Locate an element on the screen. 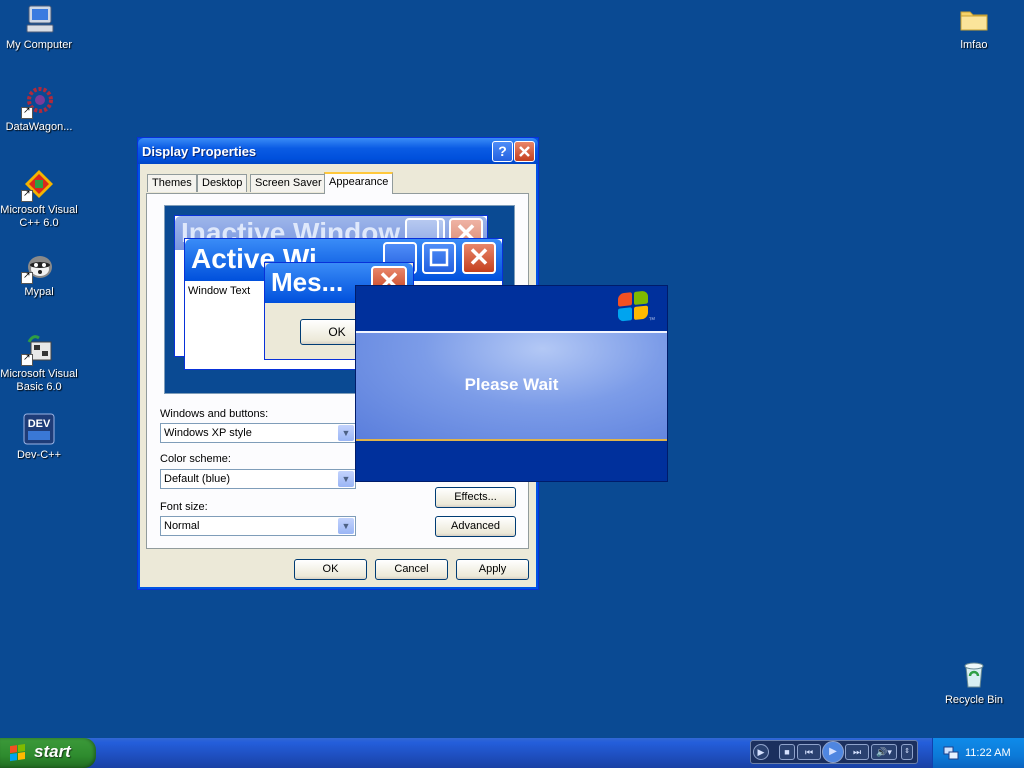  taskbar: start ▶ ■ ⏮ ▶ ⏭ 🔊▾ ⇕ 11:22 AM is located at coordinates (512, 753).